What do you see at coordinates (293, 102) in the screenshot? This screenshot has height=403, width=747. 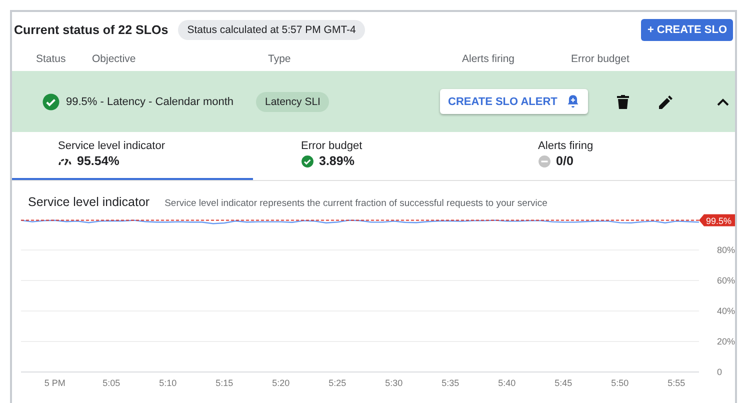 I see `type-chip: Latency SLI` at bounding box center [293, 102].